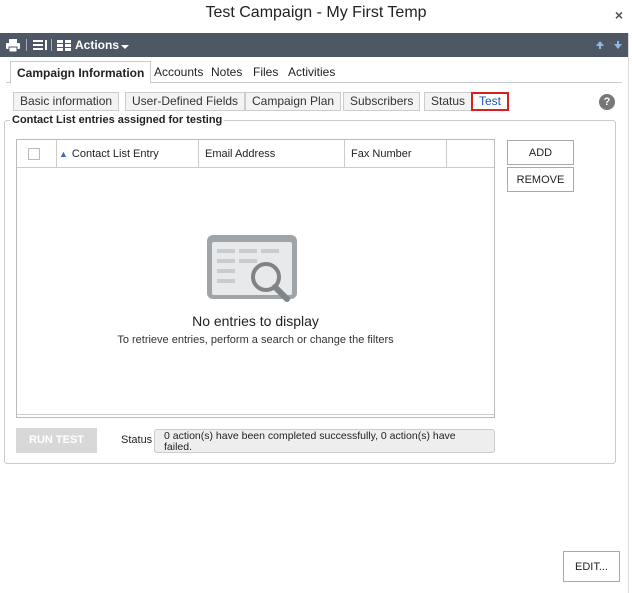  What do you see at coordinates (125, 47) in the screenshot?
I see `chevron-down-icon` at bounding box center [125, 47].